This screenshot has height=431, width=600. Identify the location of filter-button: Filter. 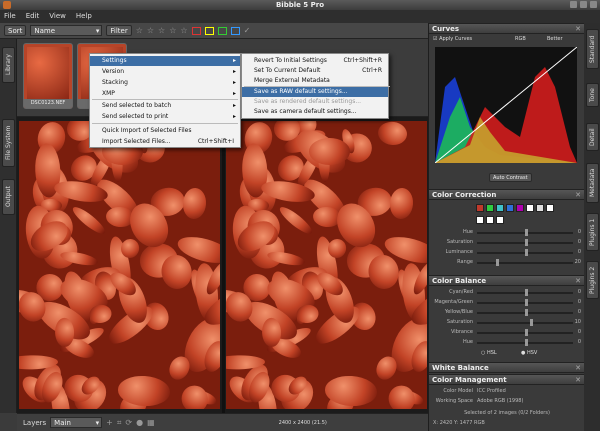
(119, 30).